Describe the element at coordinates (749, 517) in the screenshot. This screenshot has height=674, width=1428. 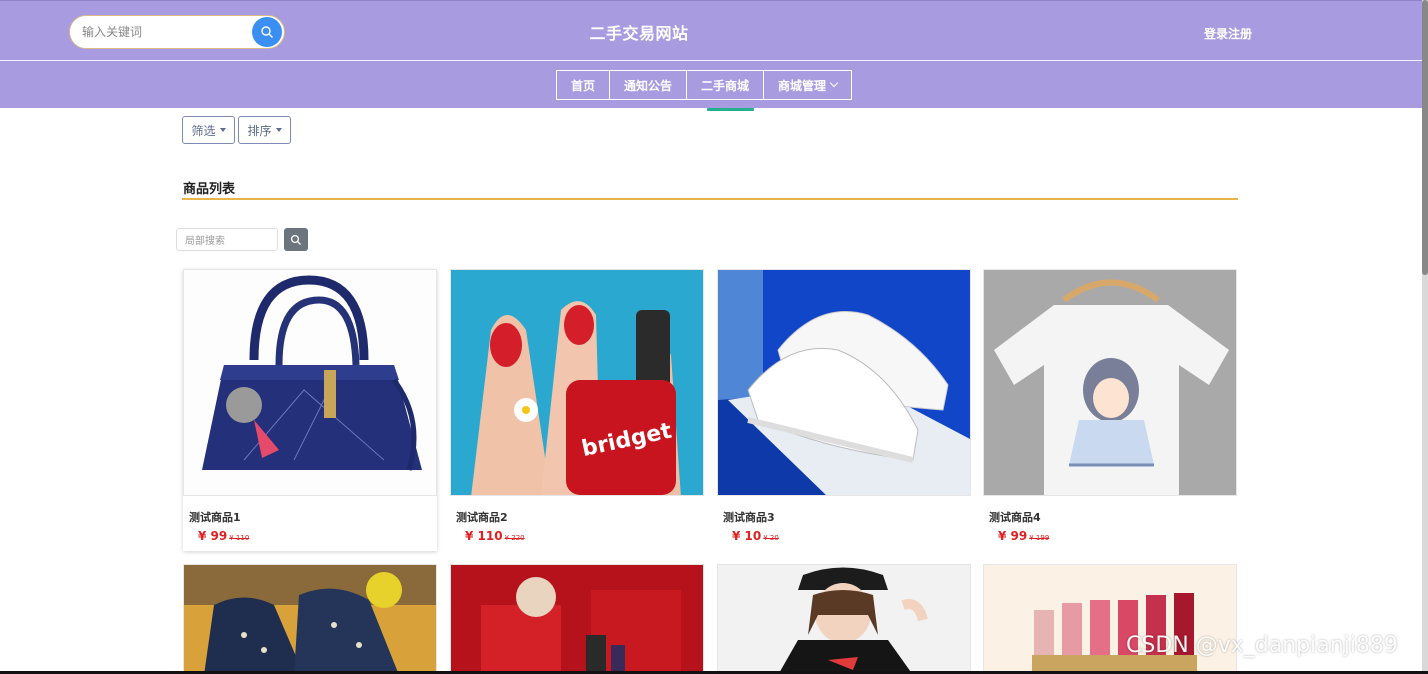
I see `product-name: 测试商品3` at that location.